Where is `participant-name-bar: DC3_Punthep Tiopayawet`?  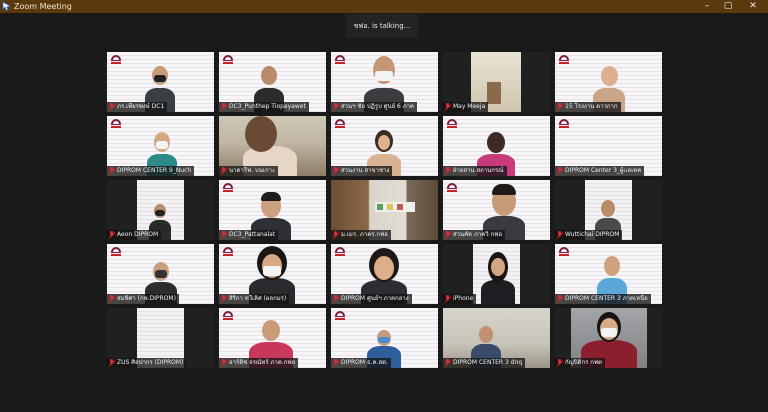 participant-name-bar: DC3_Punthep Tiopayawet is located at coordinates (264, 107).